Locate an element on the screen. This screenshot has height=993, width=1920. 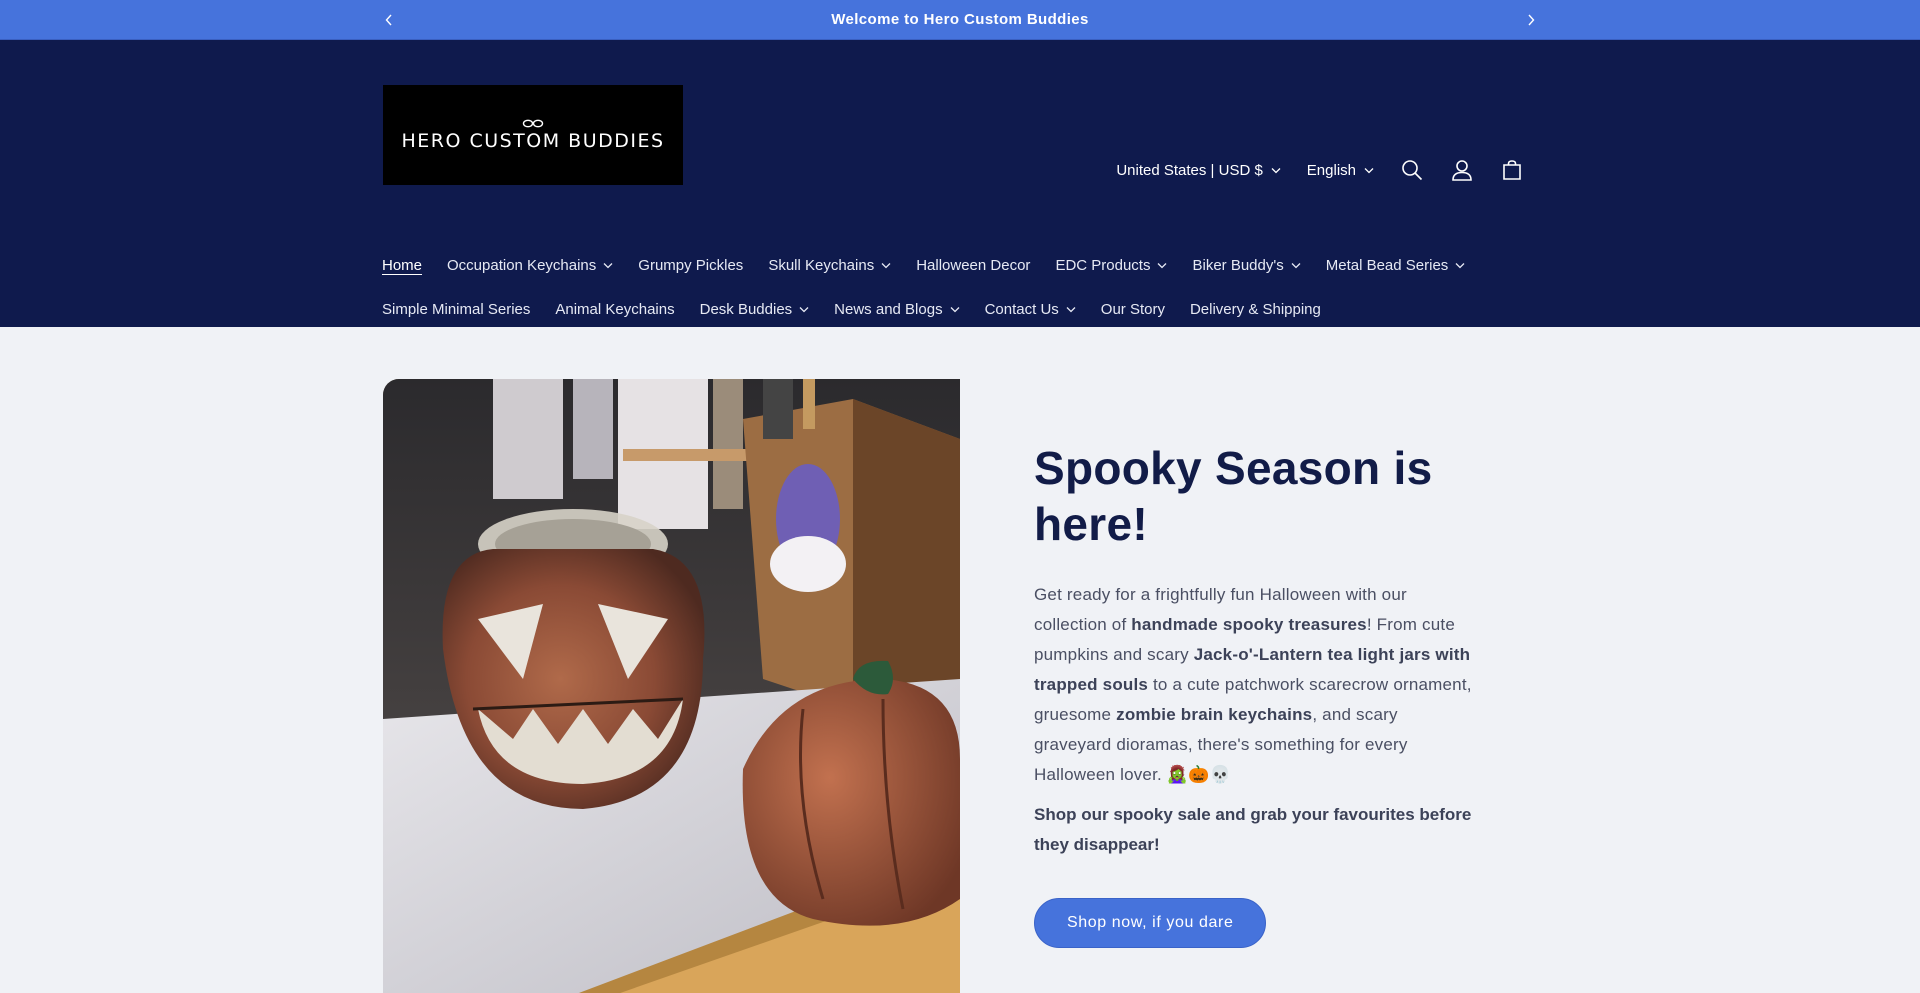
nav-item-grumpy-pickles: Grumpy Pickles is located at coordinates (690, 265).